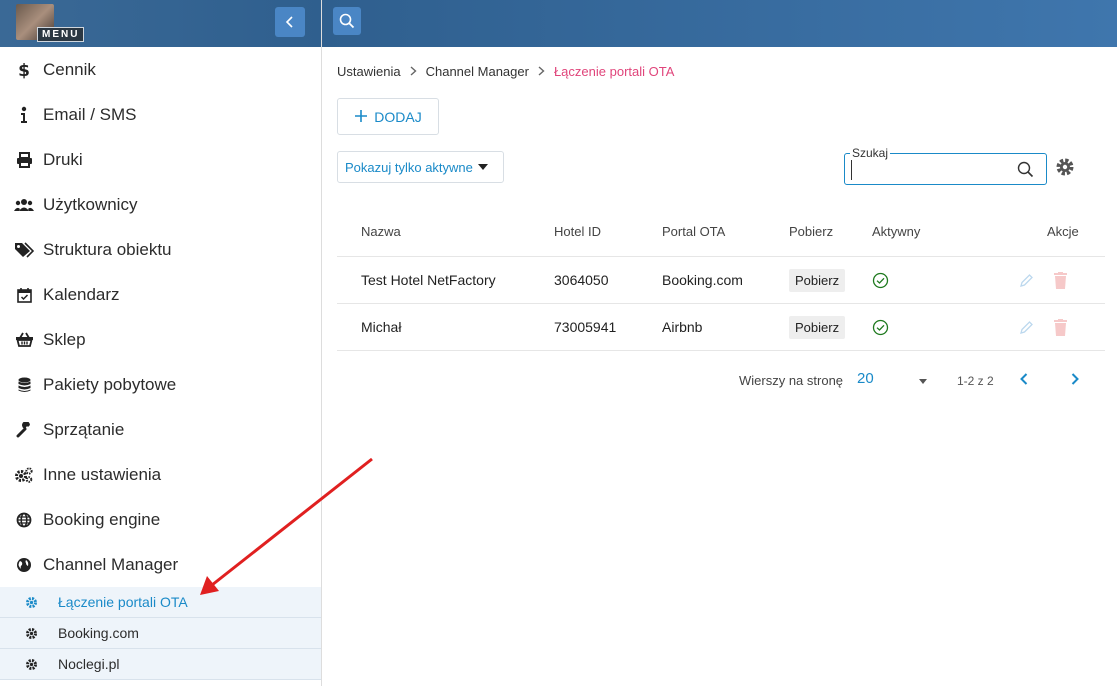 The image size is (1117, 686). Describe the element at coordinates (123, 602) in the screenshot. I see `sidebar-subitem-label: Łączenie portali OTA` at that location.